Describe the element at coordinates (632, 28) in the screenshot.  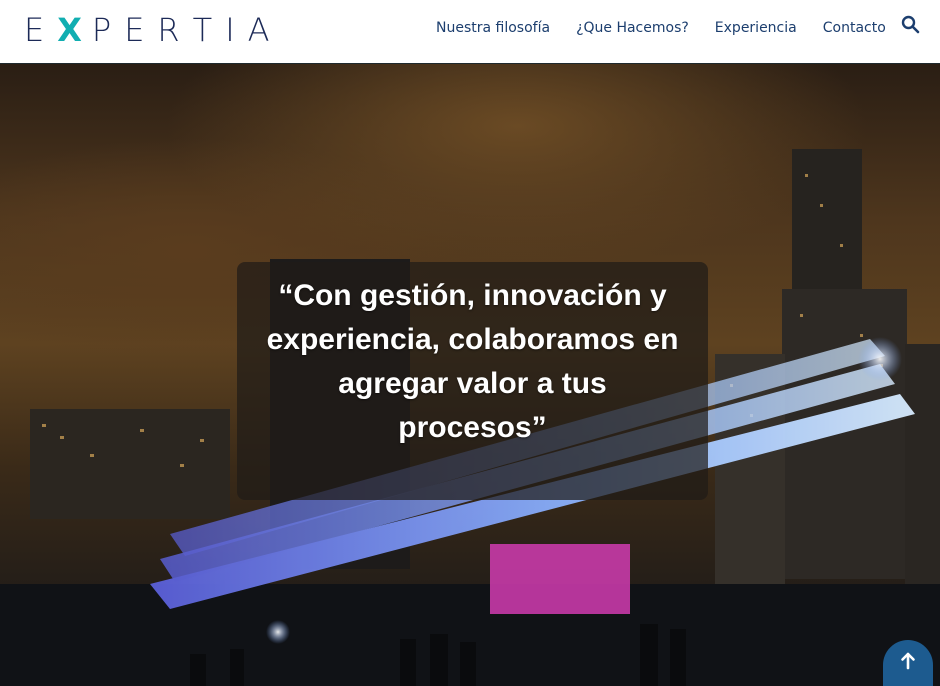
I see `nav-item-que-hacemos: ¿Que Hacemos?` at that location.